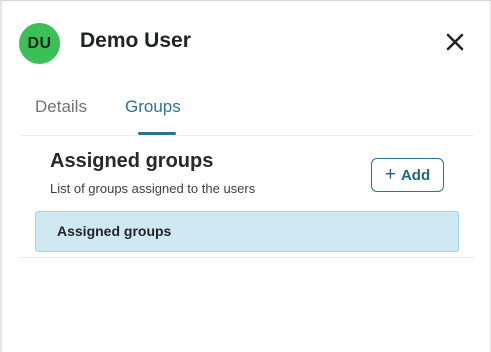 The image size is (491, 352). I want to click on section-title: Assigned groups, so click(132, 161).